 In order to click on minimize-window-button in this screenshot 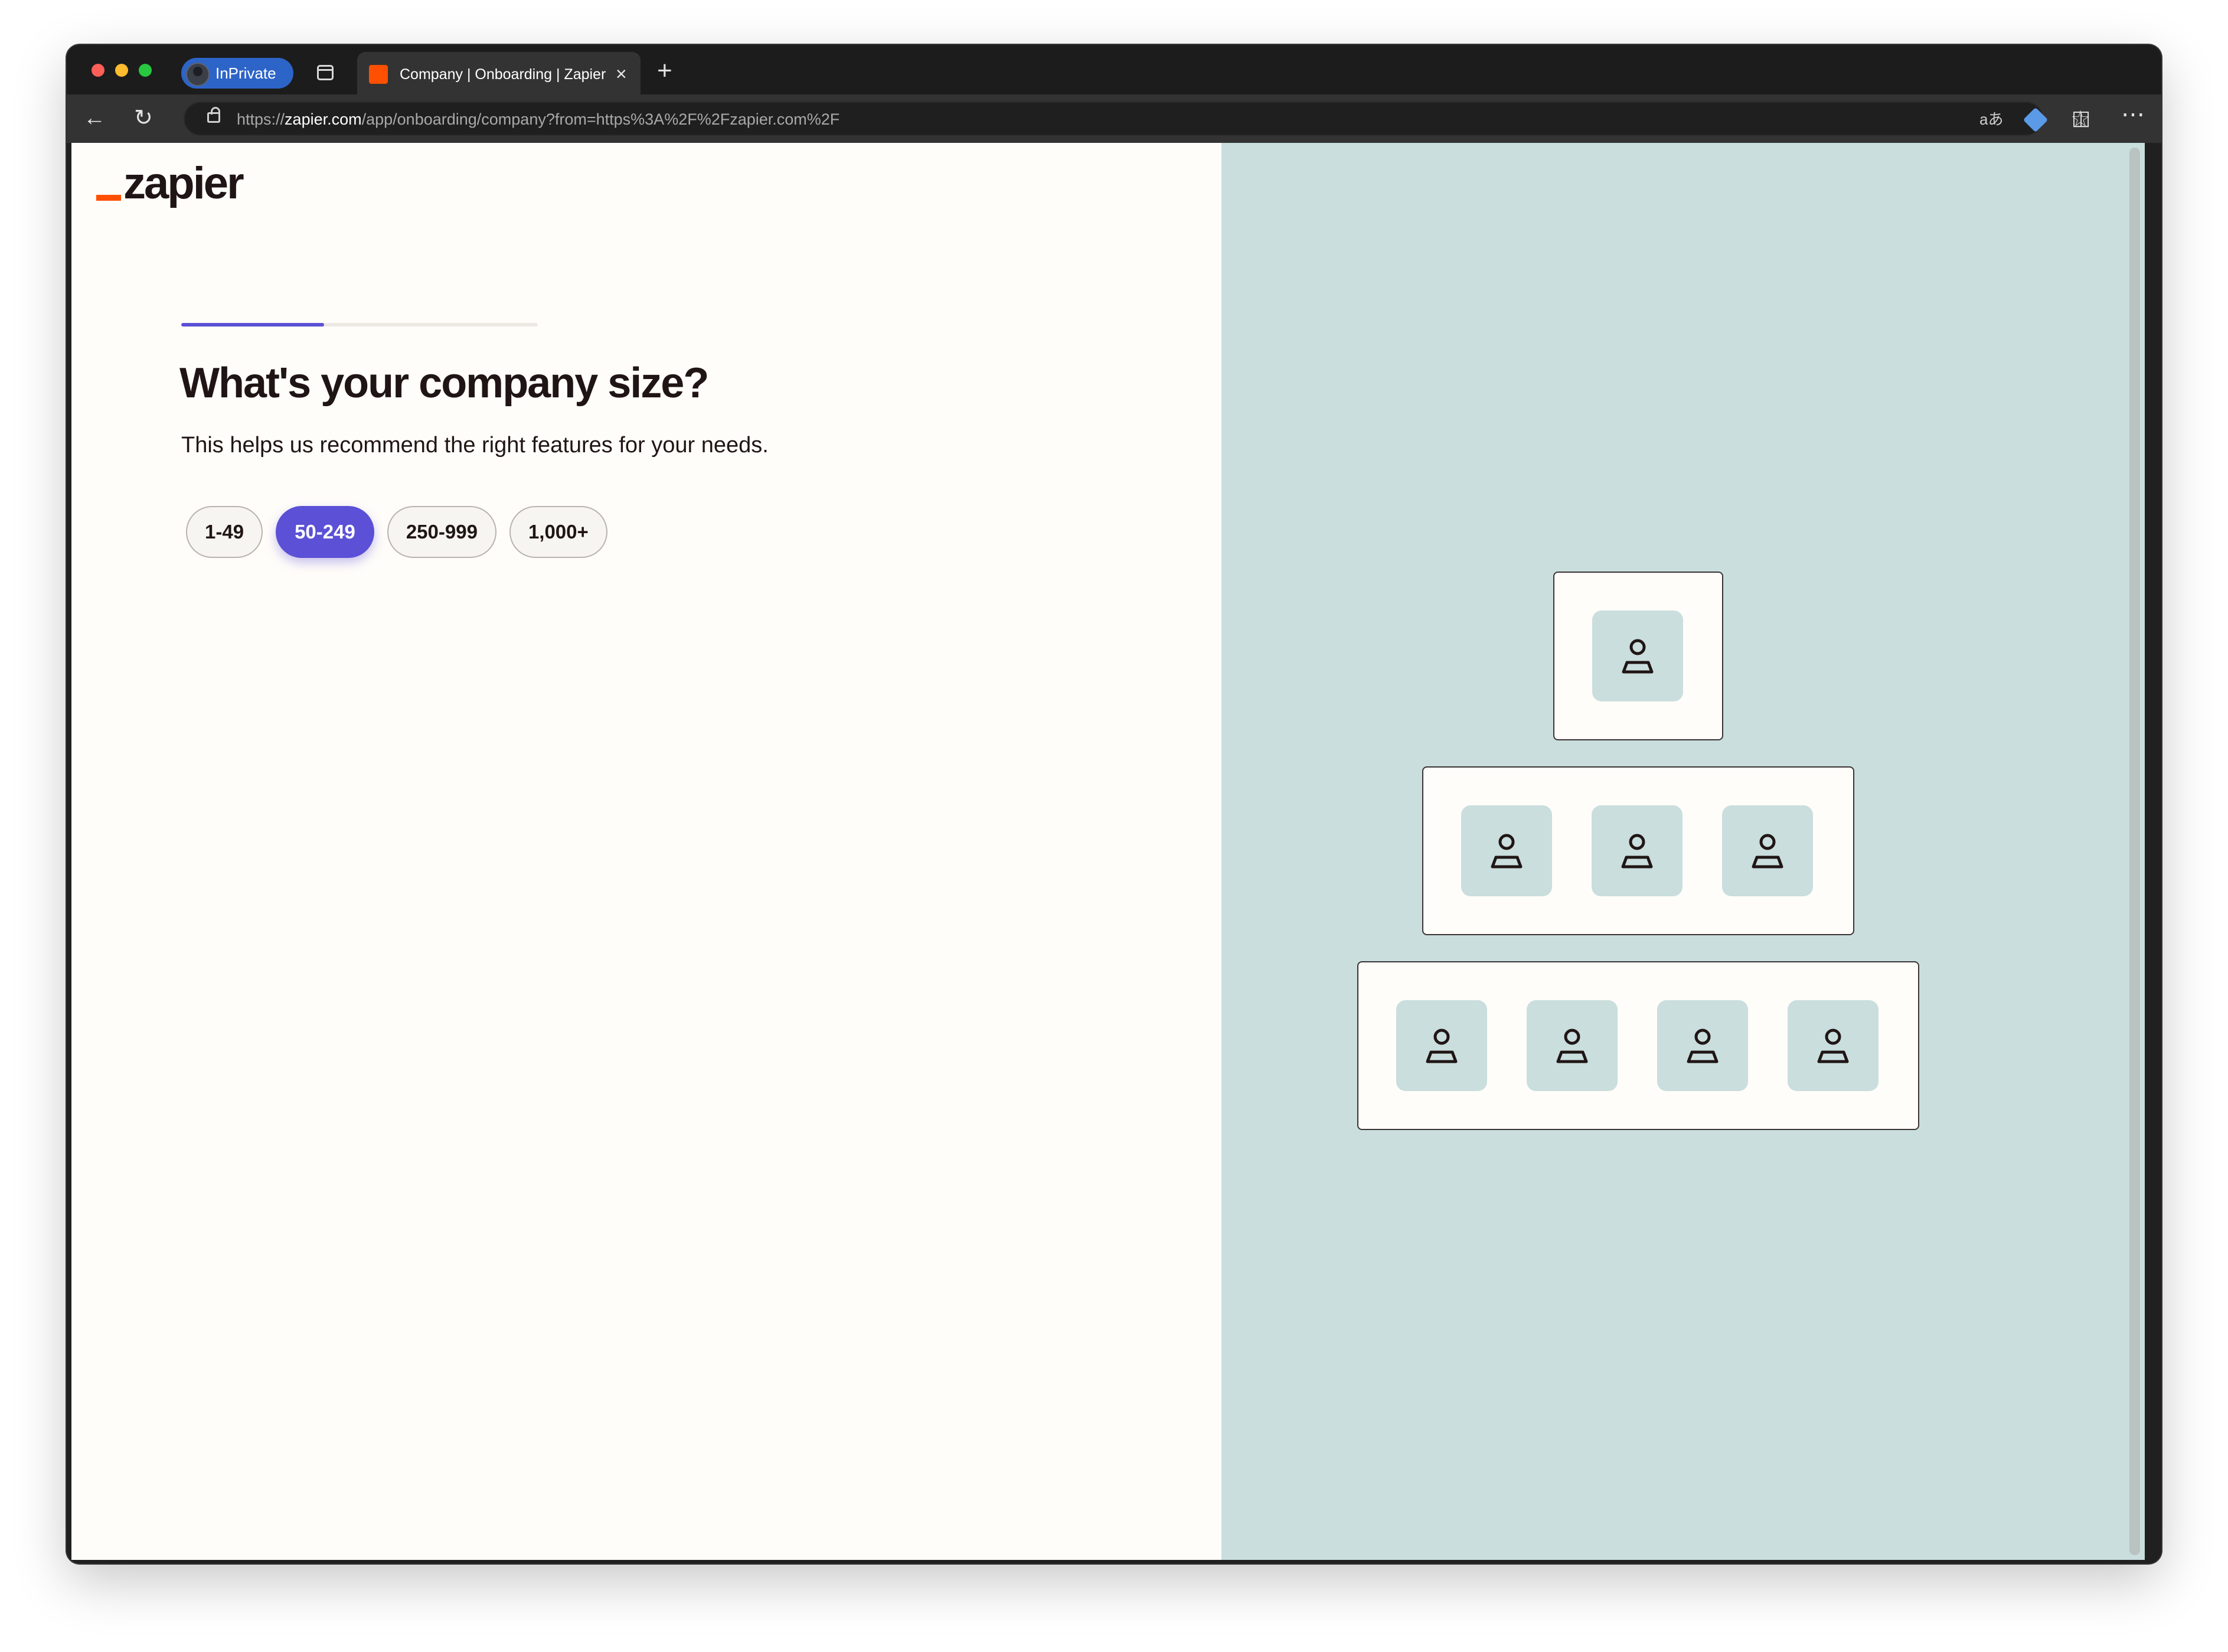, I will do `click(122, 70)`.